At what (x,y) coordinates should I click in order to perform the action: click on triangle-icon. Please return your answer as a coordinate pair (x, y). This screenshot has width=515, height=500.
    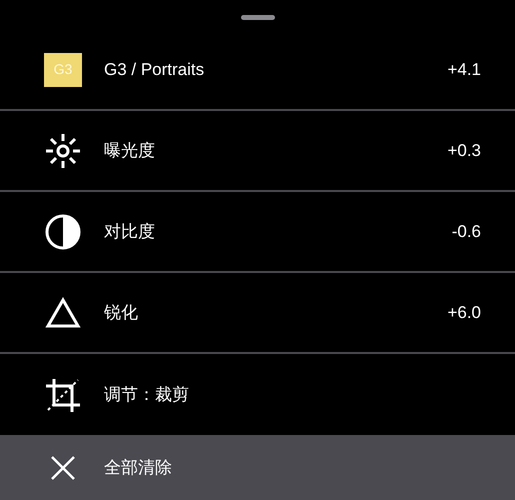
    Looking at the image, I should click on (63, 312).